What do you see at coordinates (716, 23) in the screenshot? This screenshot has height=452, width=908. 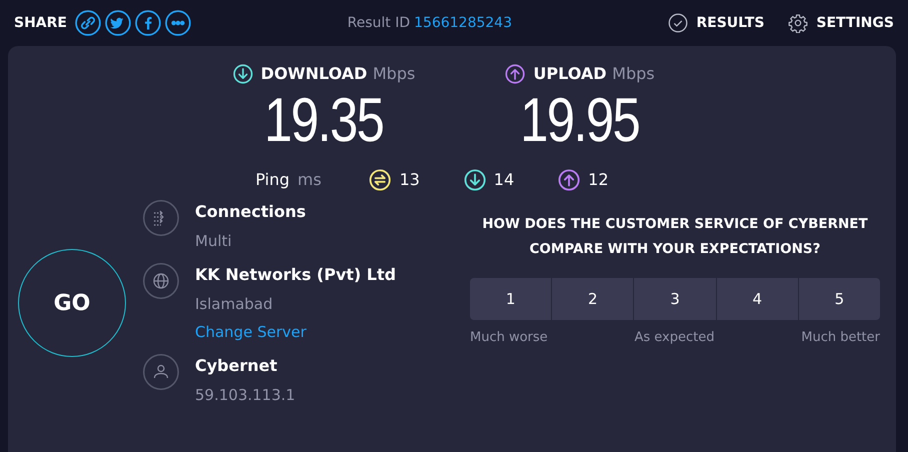 I see `results-button: RESULTS` at bounding box center [716, 23].